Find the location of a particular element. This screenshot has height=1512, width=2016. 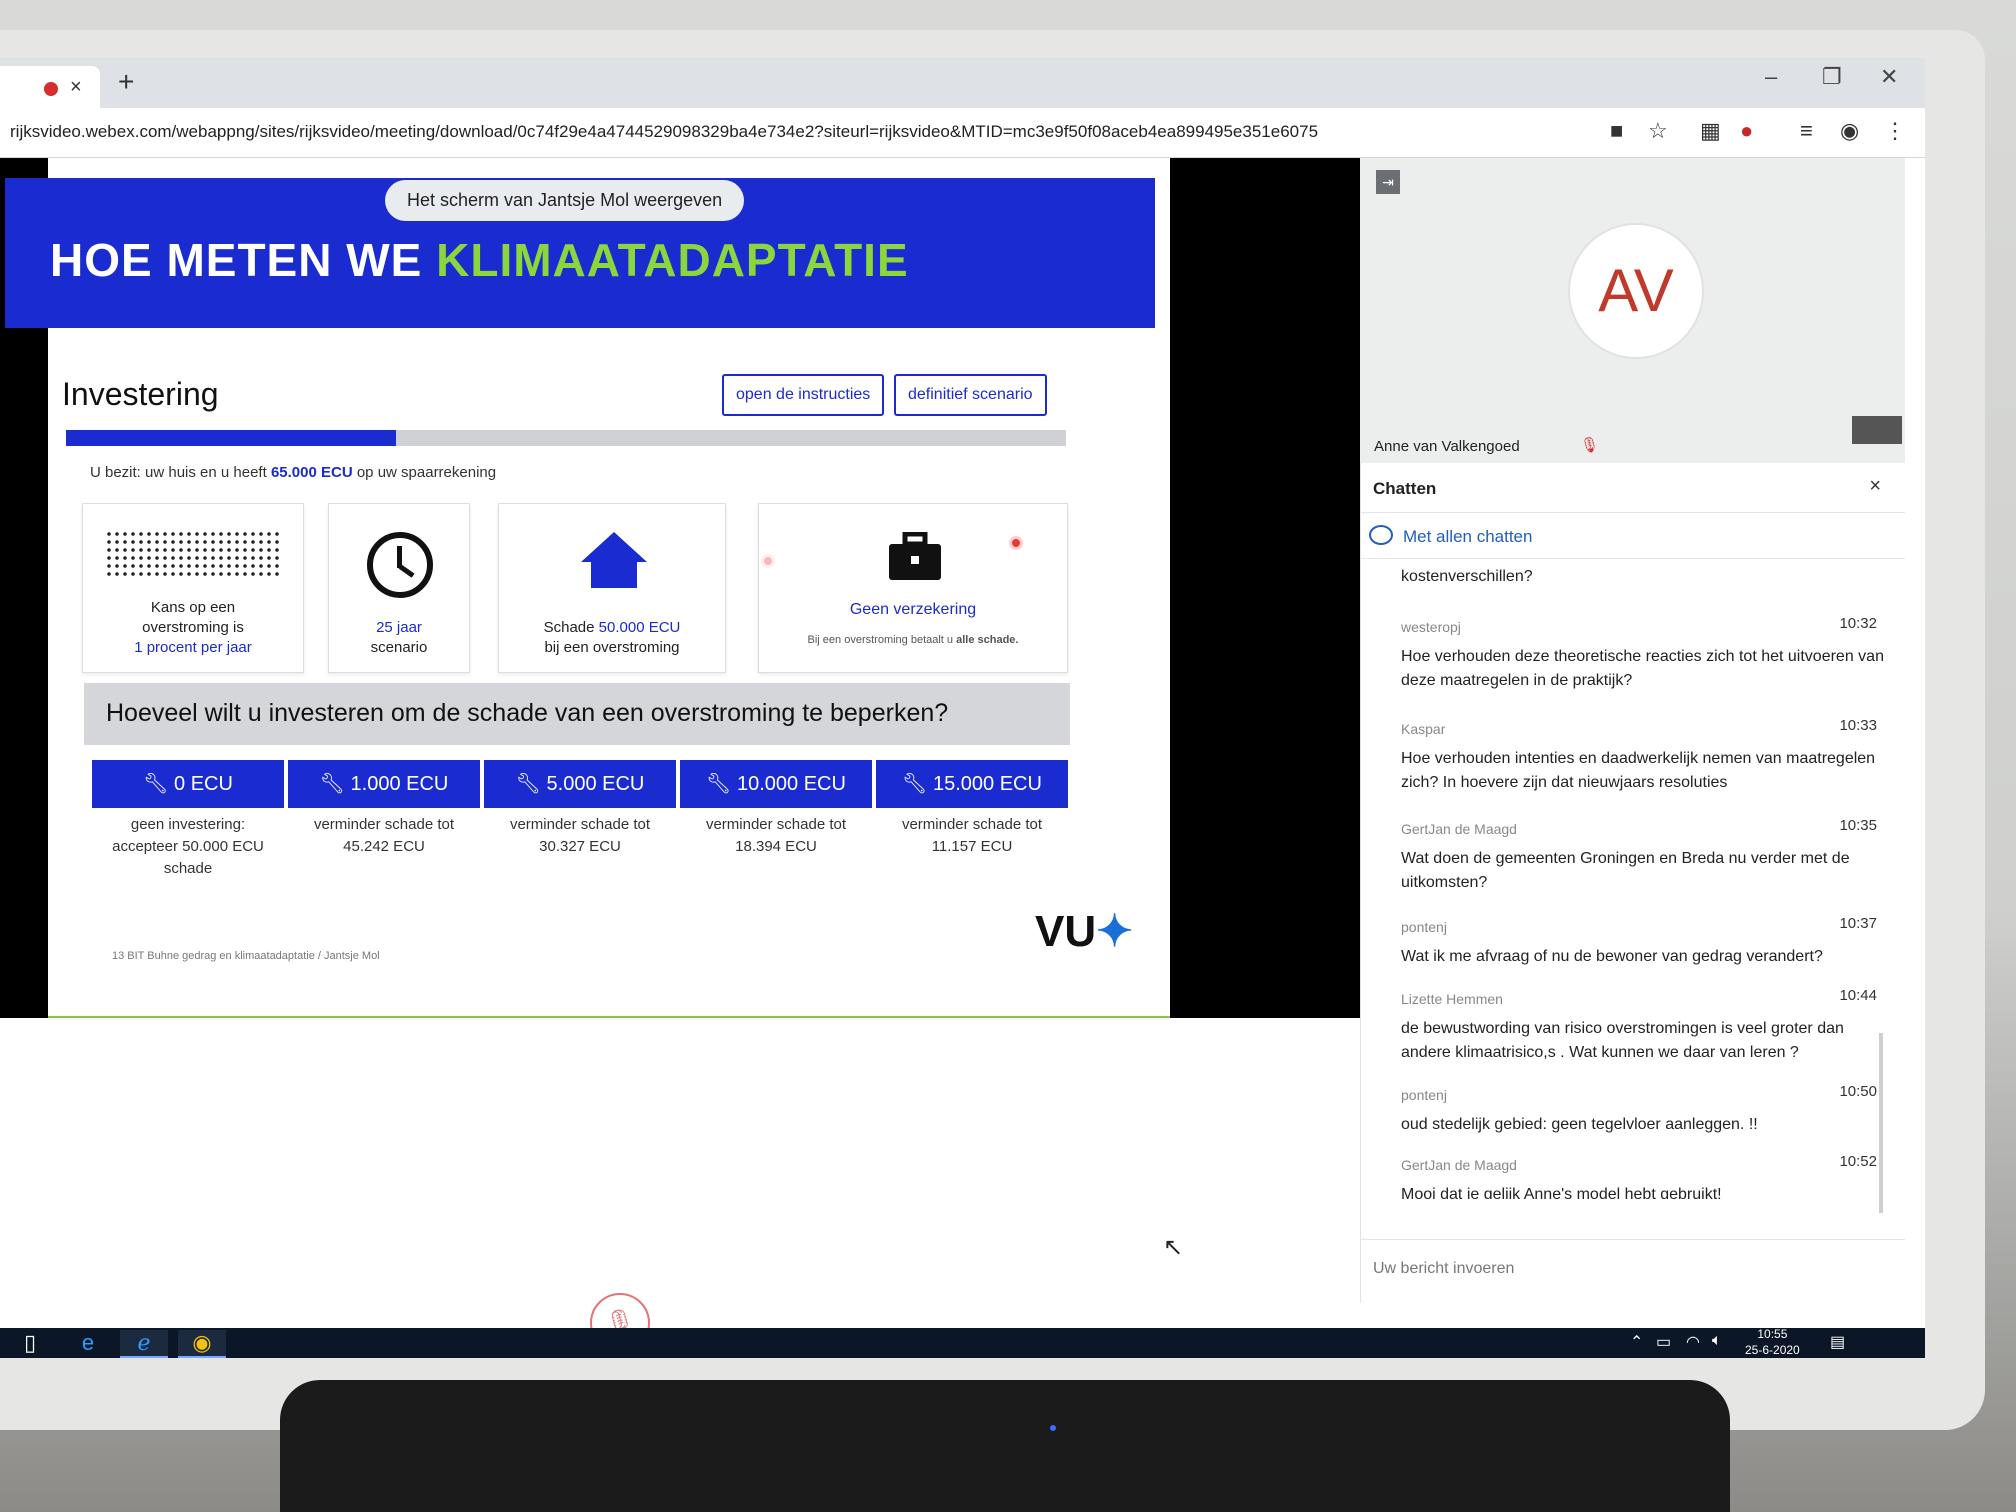

vu-logo: VU✦ is located at coordinates (1084, 931).